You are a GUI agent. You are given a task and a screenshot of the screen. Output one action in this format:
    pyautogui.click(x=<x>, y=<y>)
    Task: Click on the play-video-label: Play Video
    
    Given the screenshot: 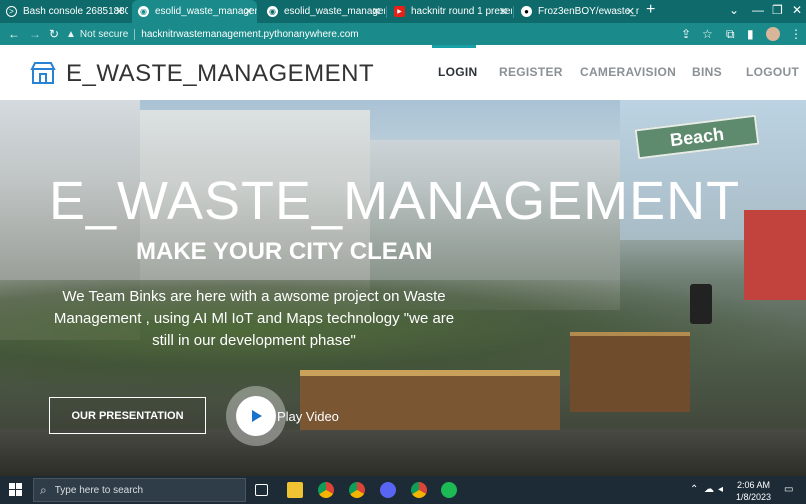 What is the action you would take?
    pyautogui.click(x=308, y=416)
    